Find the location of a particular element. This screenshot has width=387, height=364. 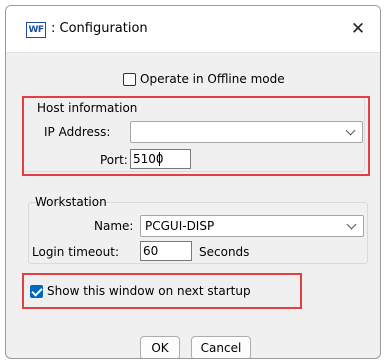

startup-highlight-box is located at coordinates (162, 291).